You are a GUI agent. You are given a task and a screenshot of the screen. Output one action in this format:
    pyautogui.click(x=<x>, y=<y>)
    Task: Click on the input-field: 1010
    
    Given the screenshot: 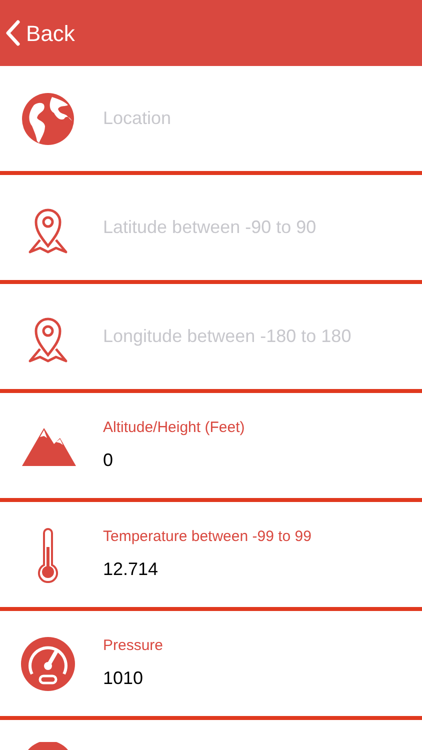 What is the action you would take?
    pyautogui.click(x=254, y=678)
    